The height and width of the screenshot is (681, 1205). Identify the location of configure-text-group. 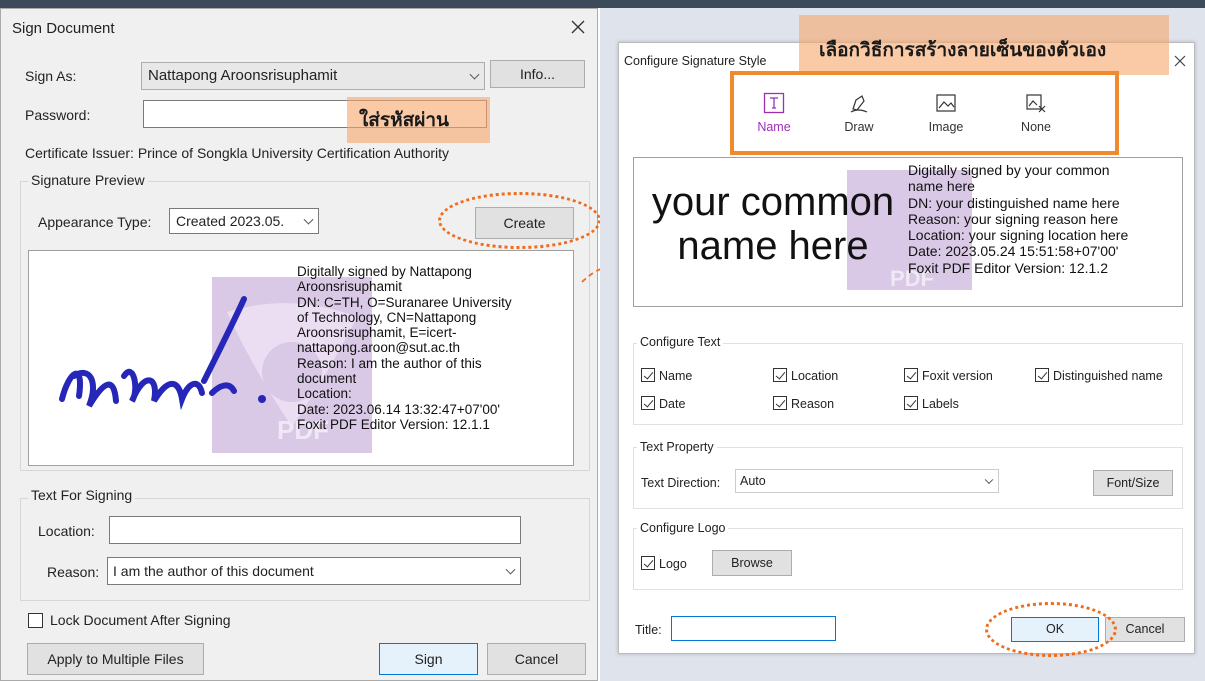
(908, 384).